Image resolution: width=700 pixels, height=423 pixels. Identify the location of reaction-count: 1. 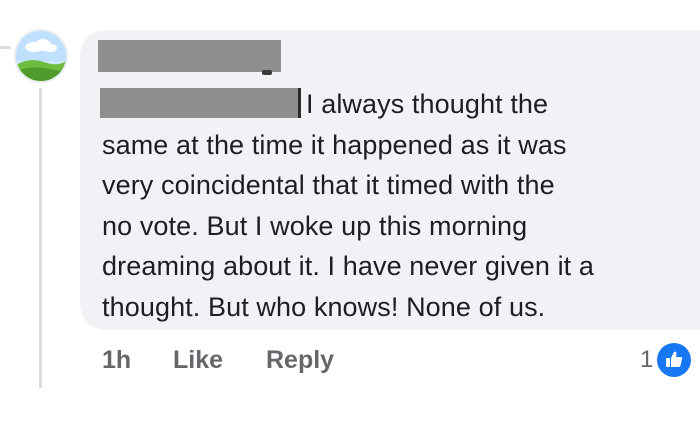
(647, 359).